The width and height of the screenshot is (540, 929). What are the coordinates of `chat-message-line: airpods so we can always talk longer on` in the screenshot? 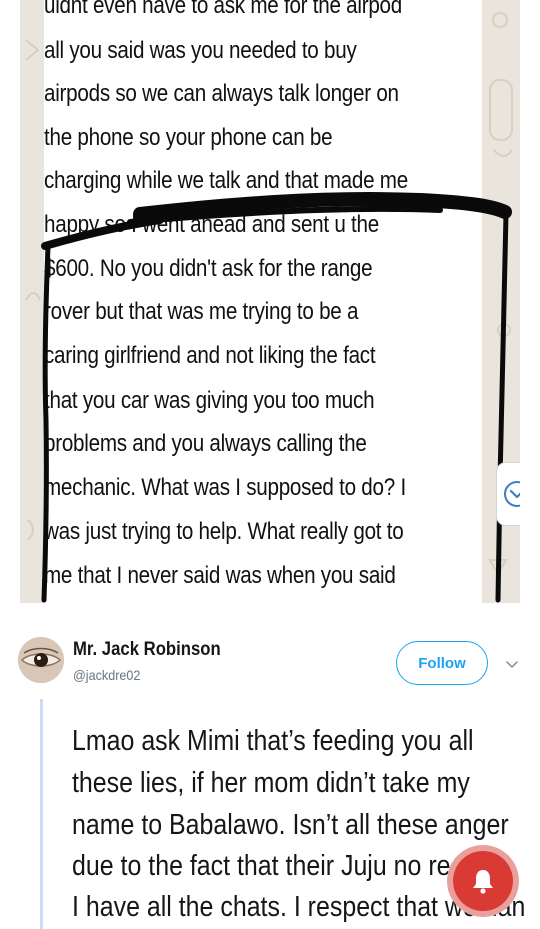 It's located at (221, 93).